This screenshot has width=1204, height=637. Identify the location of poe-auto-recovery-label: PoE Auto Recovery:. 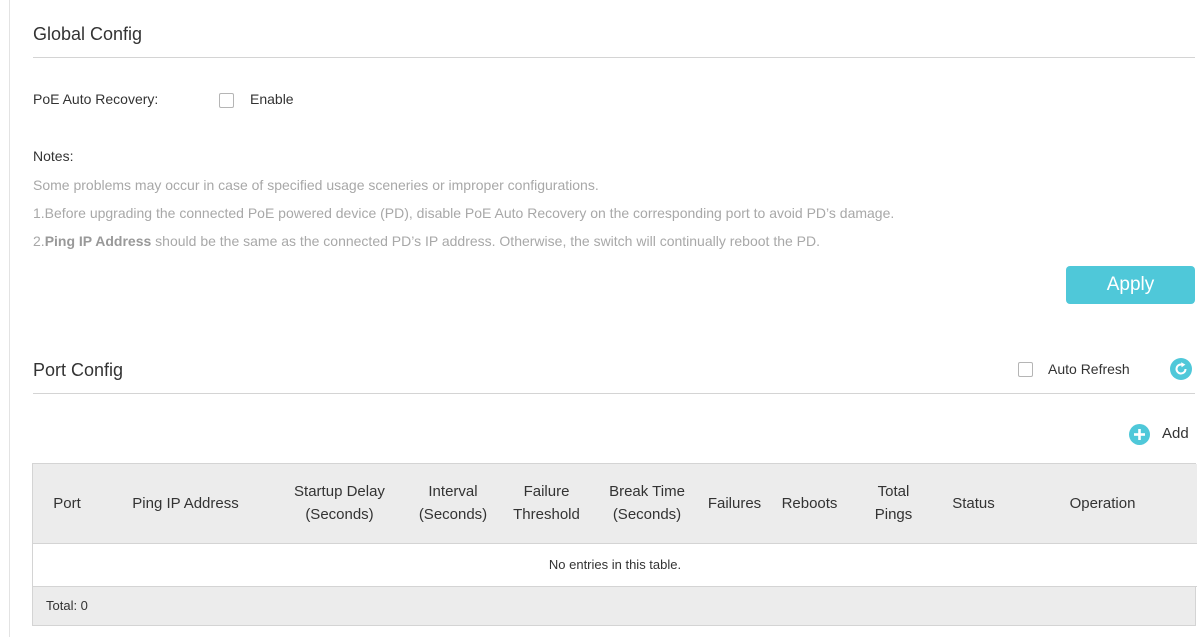
(96, 99).